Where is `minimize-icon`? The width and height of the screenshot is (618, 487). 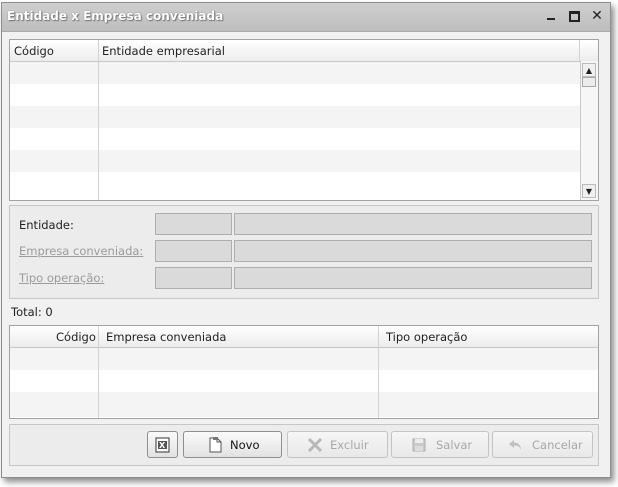 minimize-icon is located at coordinates (551, 16).